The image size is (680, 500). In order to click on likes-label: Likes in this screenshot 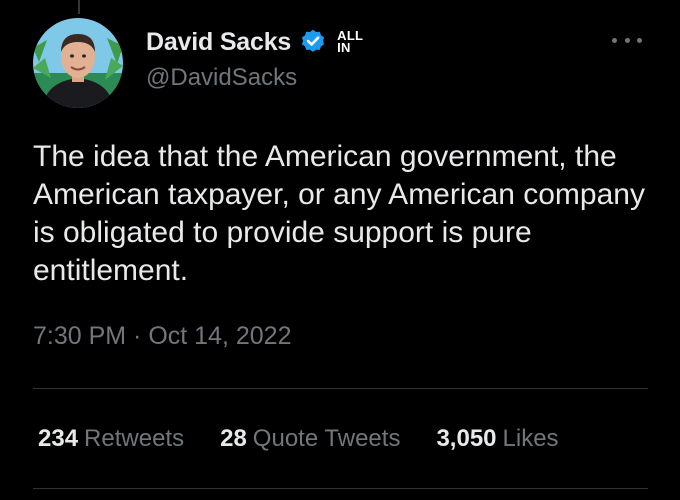, I will do `click(530, 438)`.